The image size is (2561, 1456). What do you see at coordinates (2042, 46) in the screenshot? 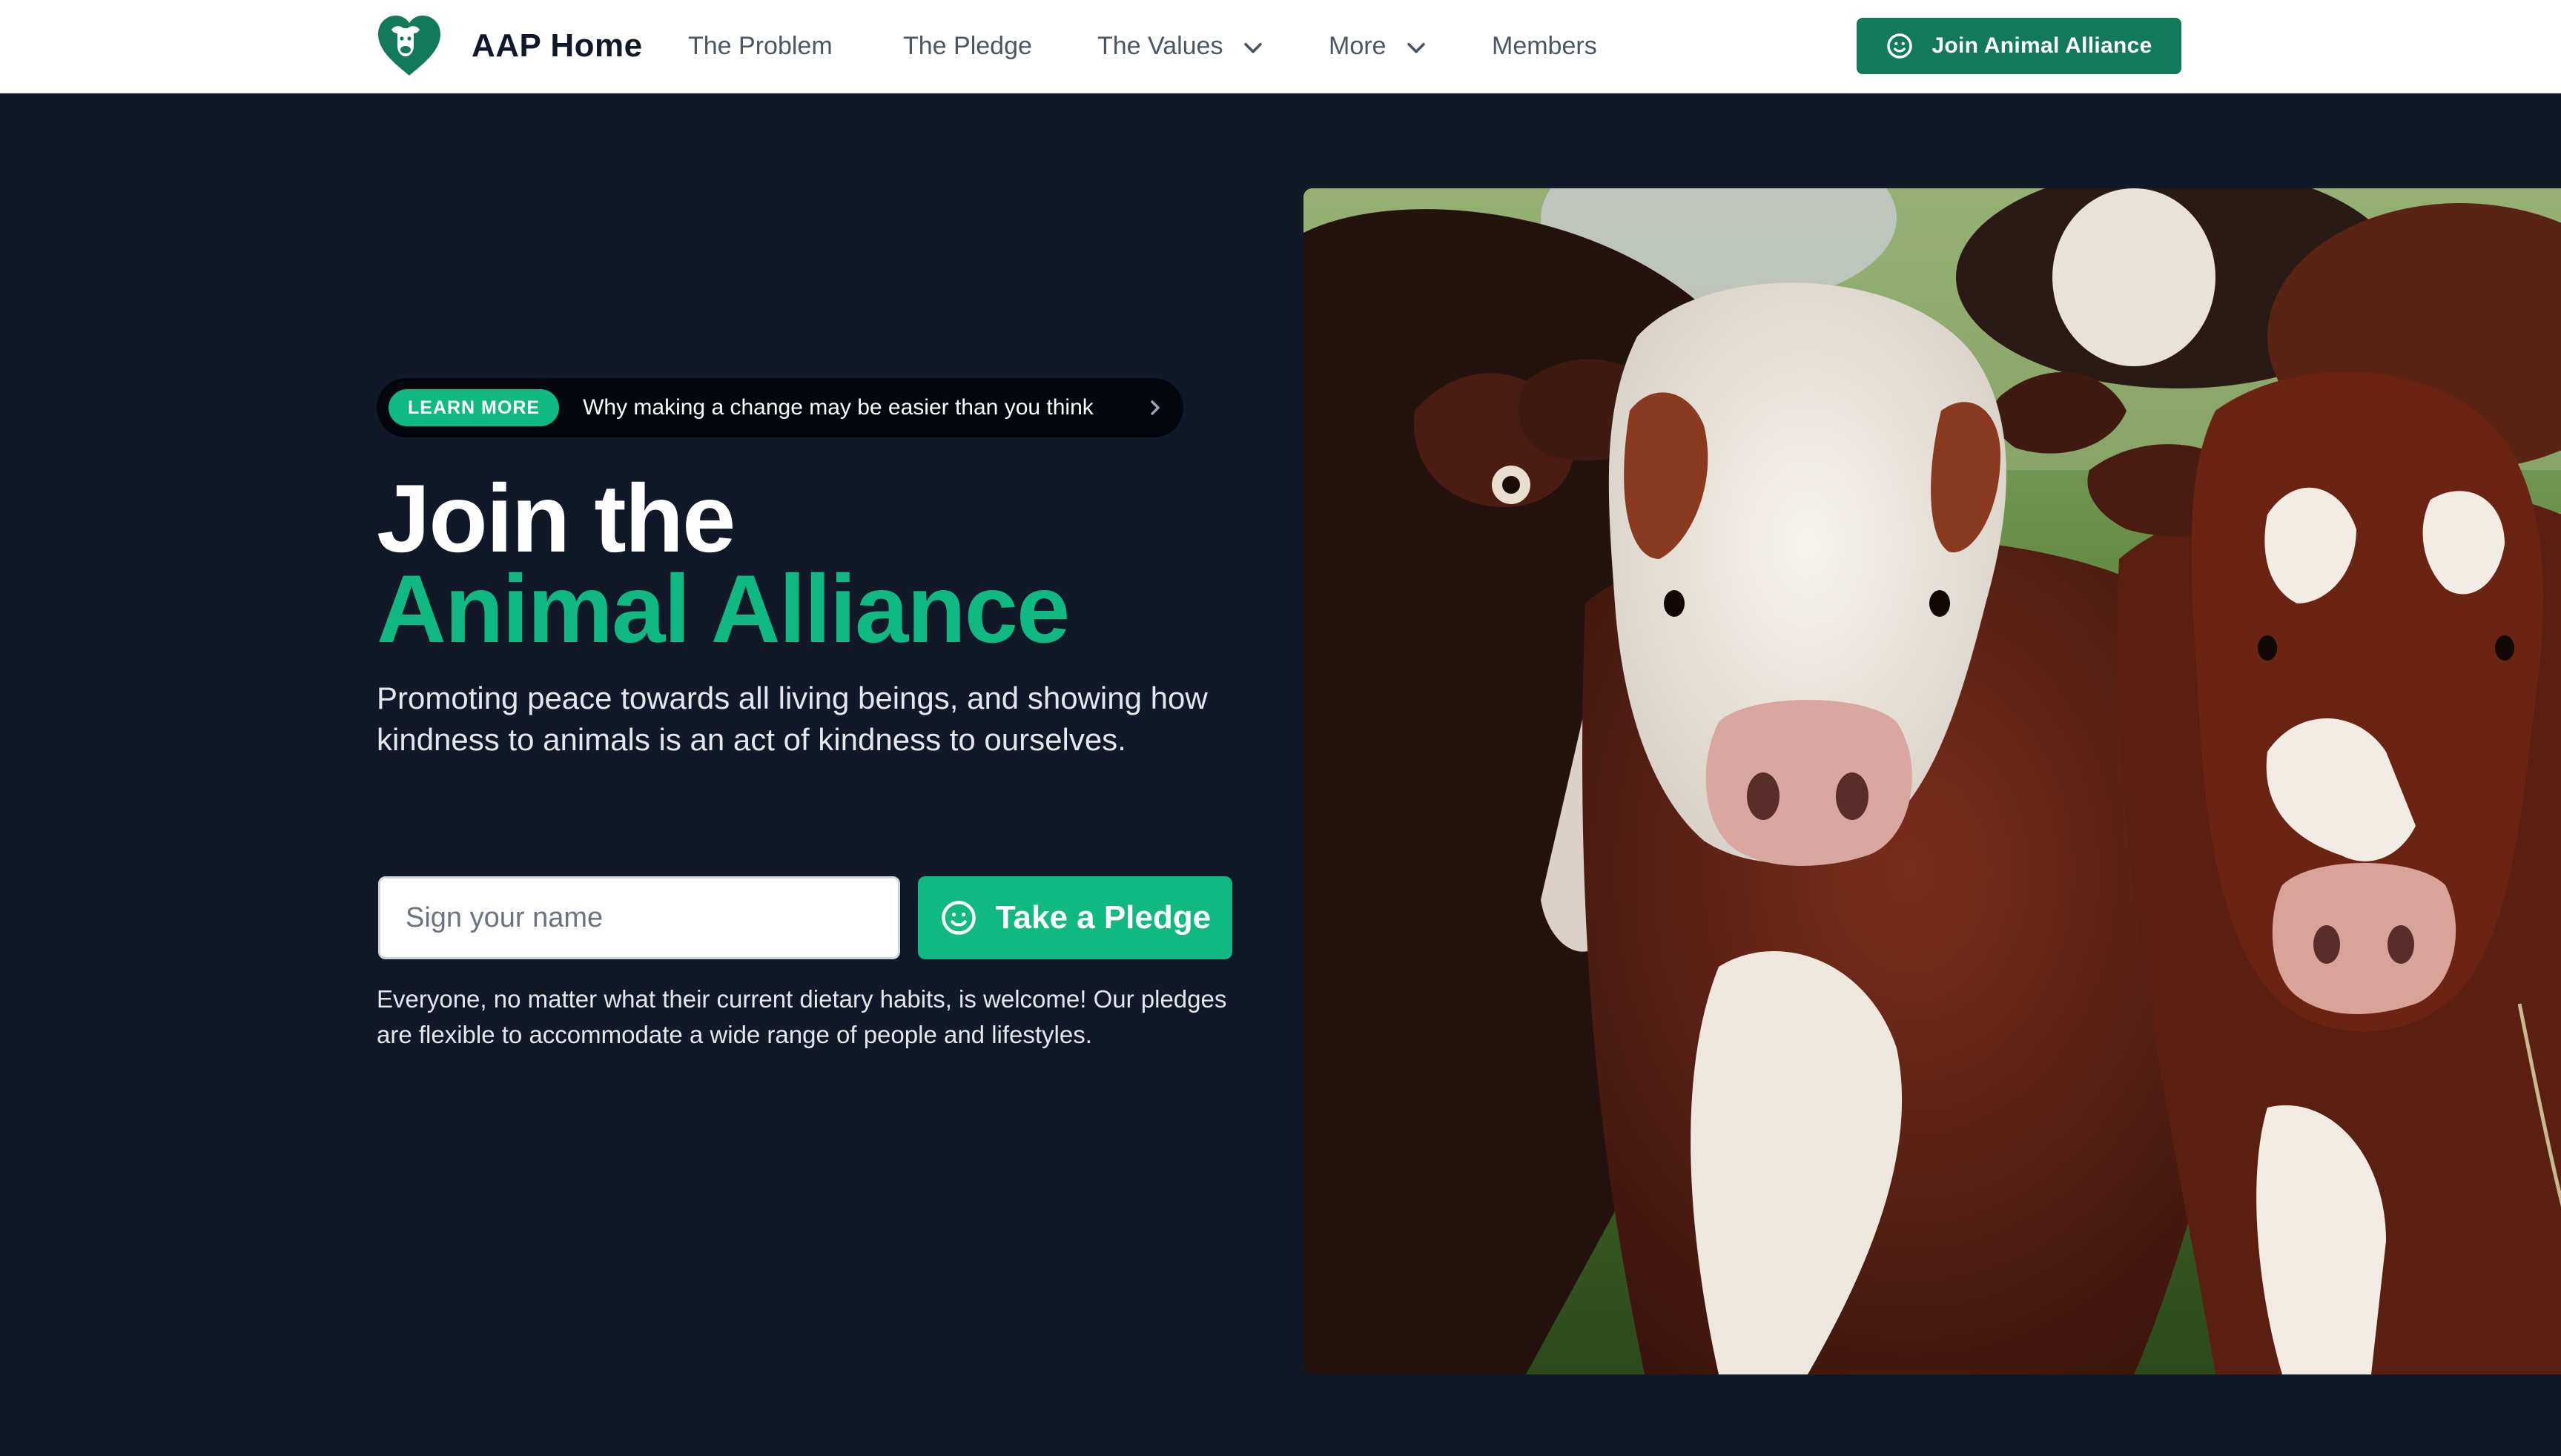
I see `join-animal-alliance-label: Join Animal Alliance` at bounding box center [2042, 46].